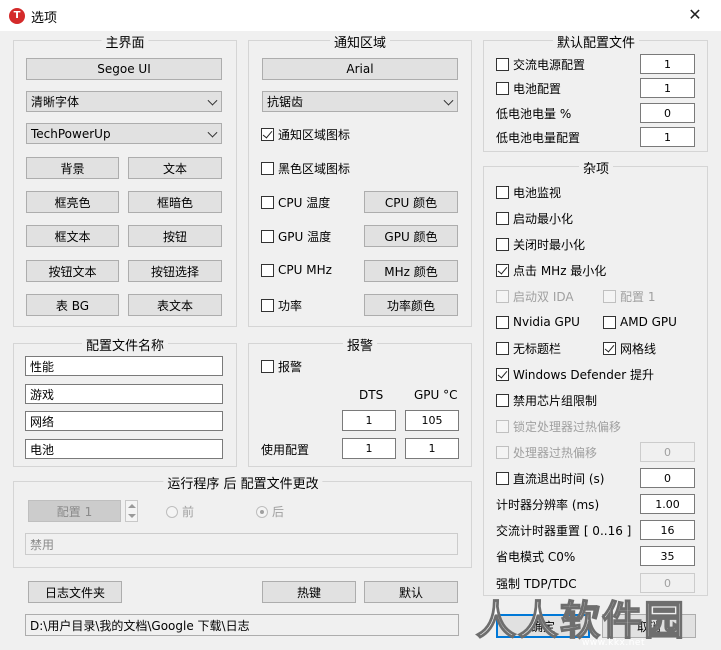 The image size is (721, 650). Describe the element at coordinates (290, 306) in the screenshot. I see `power-label: 功率` at that location.